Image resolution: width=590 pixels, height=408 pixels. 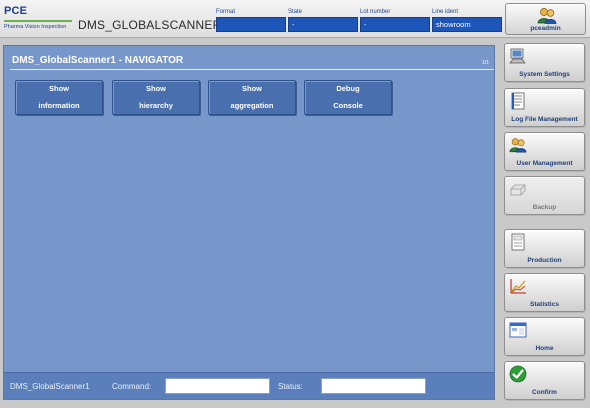 What do you see at coordinates (544, 336) in the screenshot?
I see `home-button: Home` at bounding box center [544, 336].